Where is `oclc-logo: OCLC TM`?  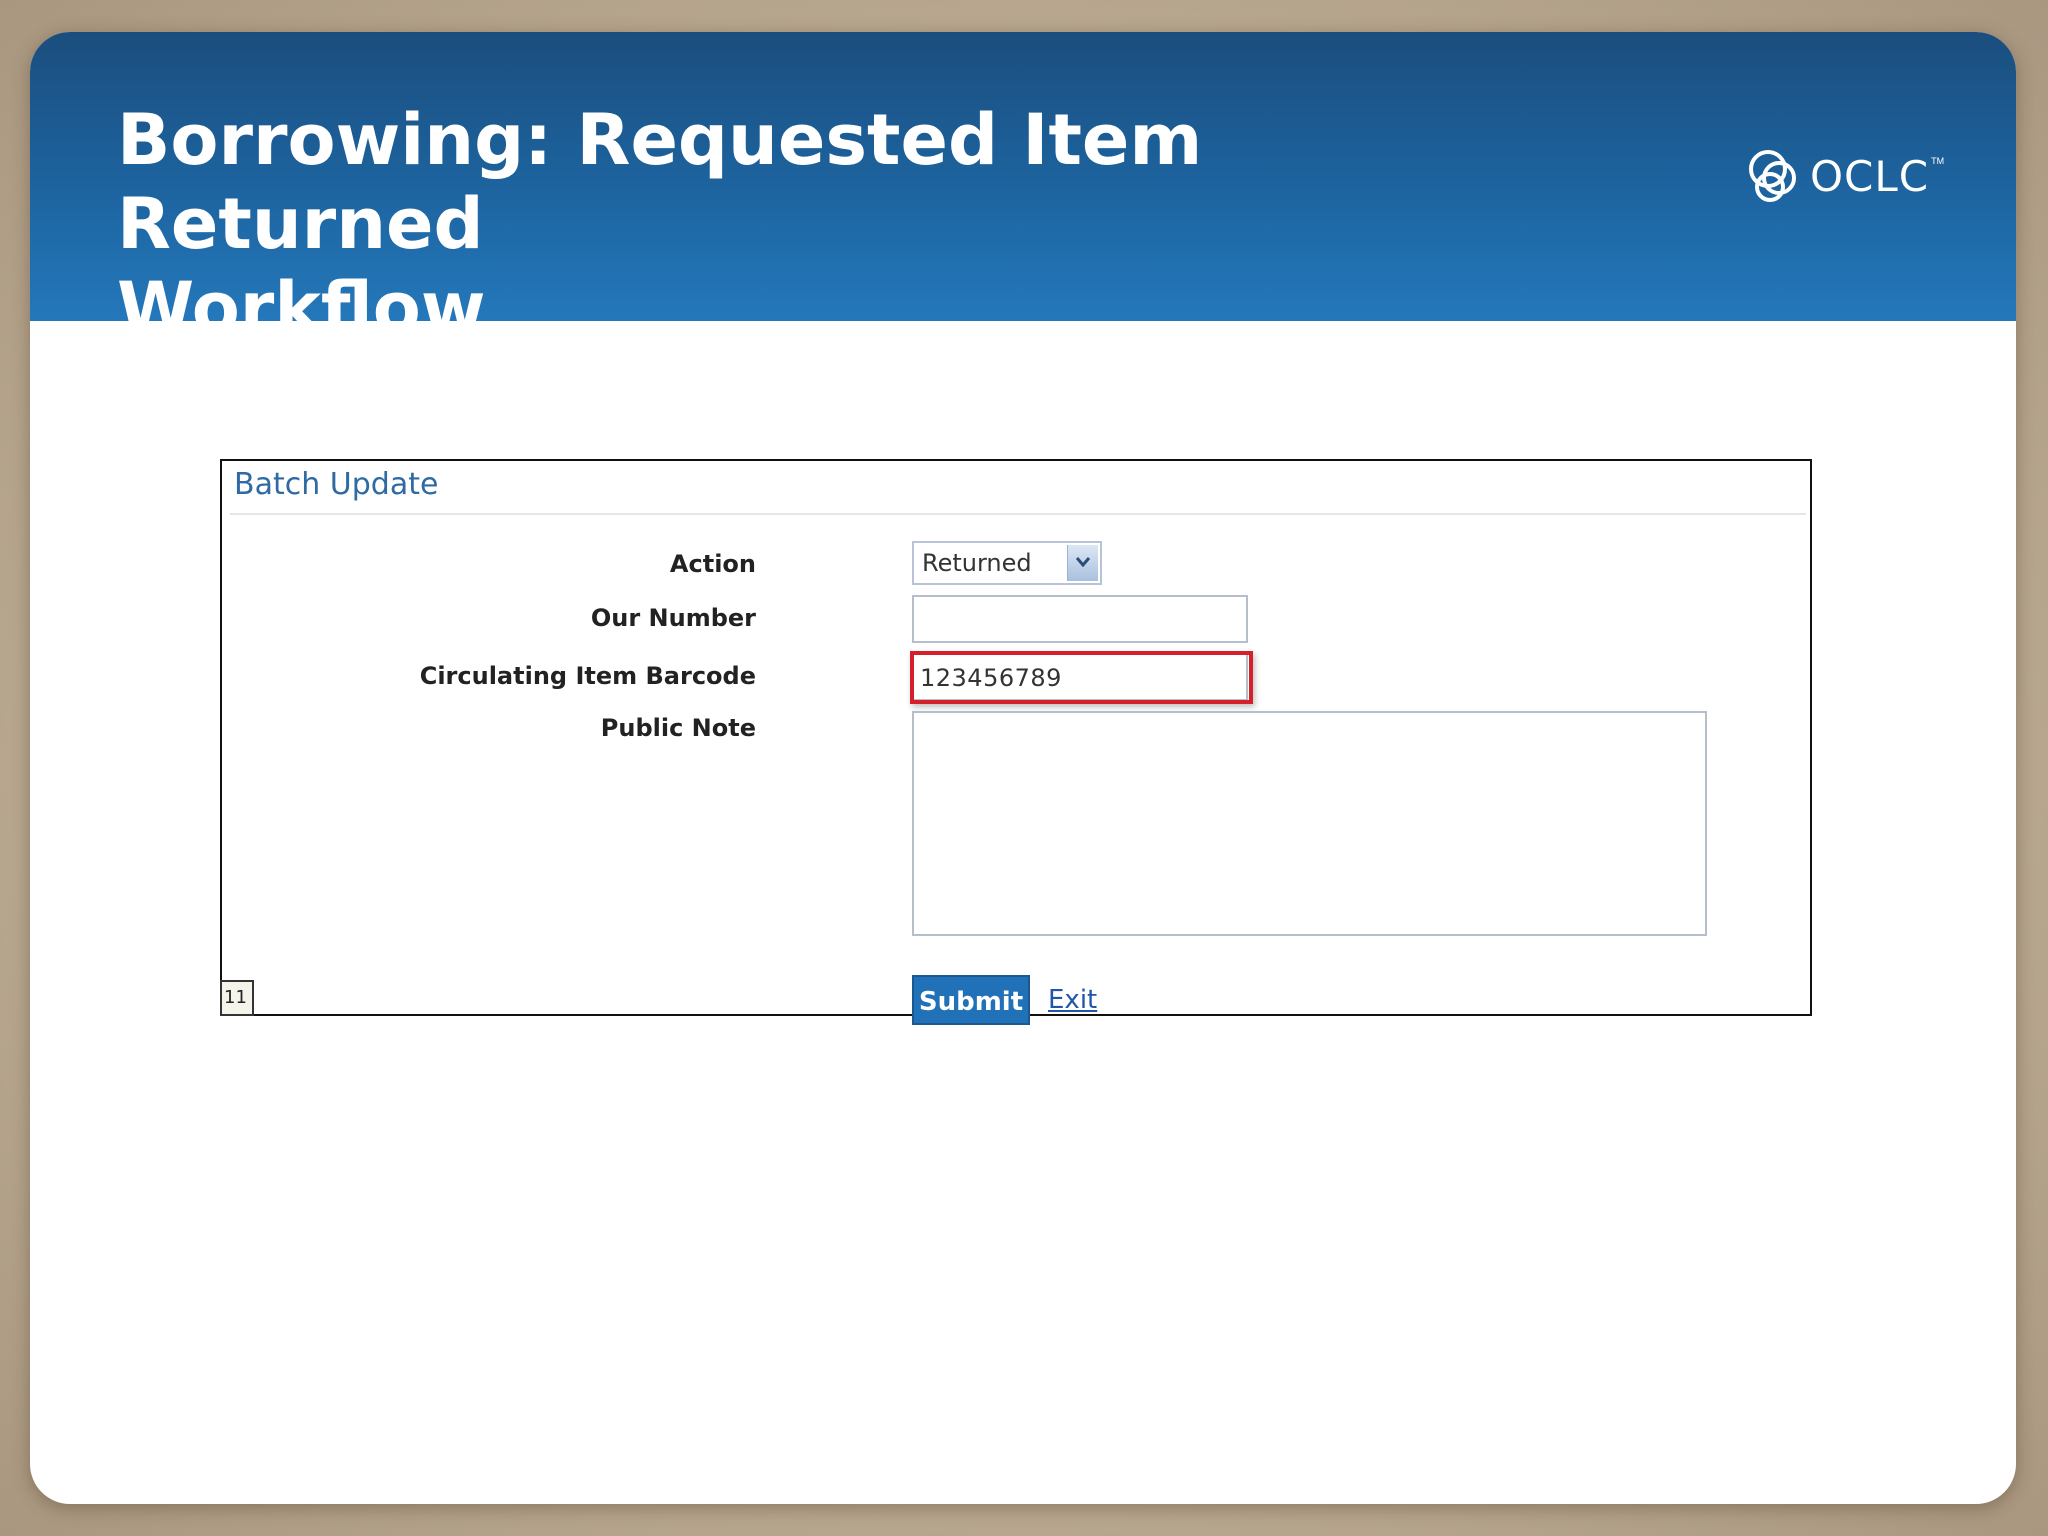
oclc-logo: OCLC TM is located at coordinates (1845, 176).